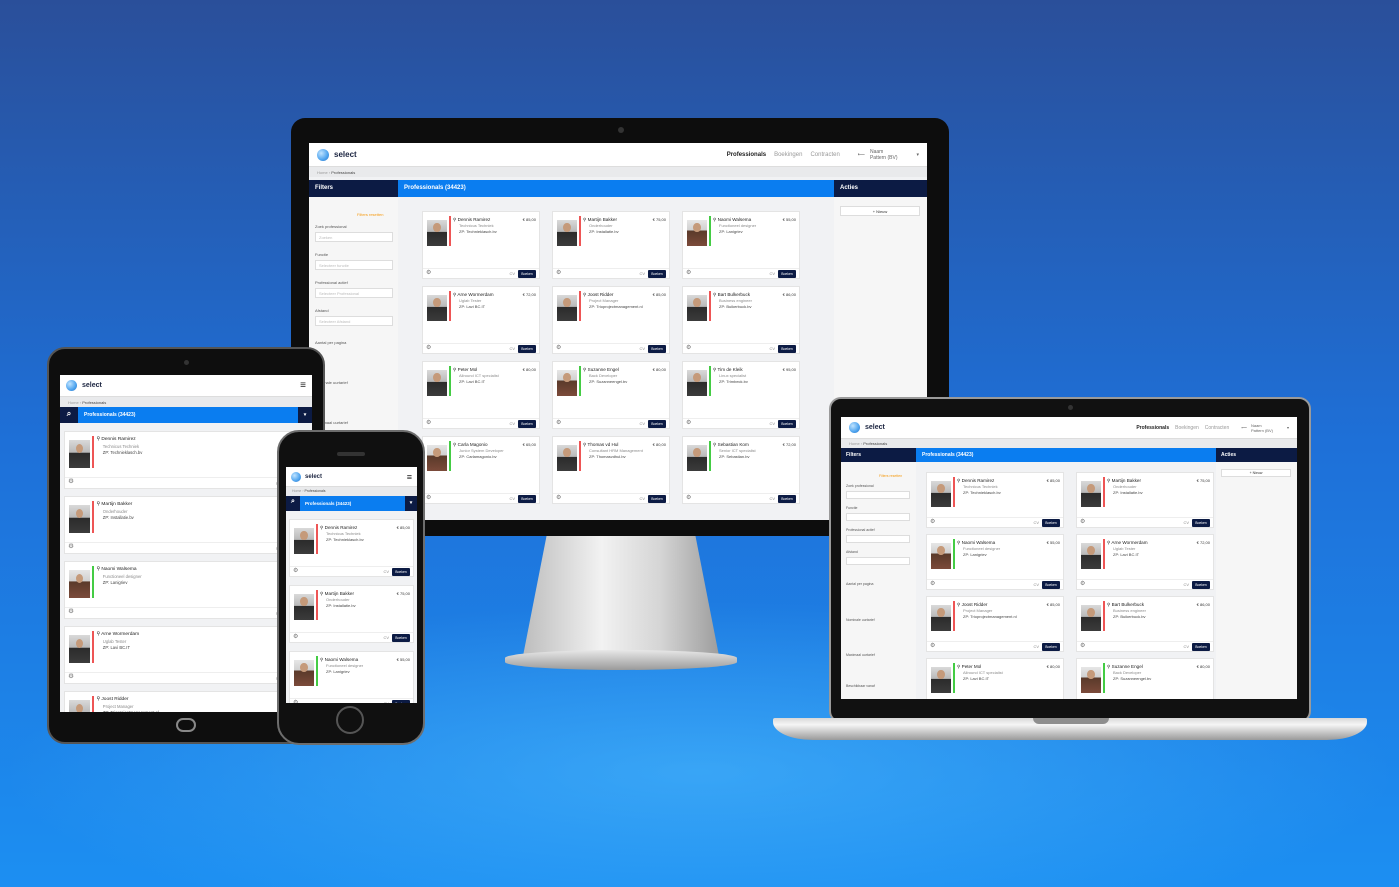 The image size is (1399, 887). What do you see at coordinates (878, 495) in the screenshot?
I see `search-input` at bounding box center [878, 495].